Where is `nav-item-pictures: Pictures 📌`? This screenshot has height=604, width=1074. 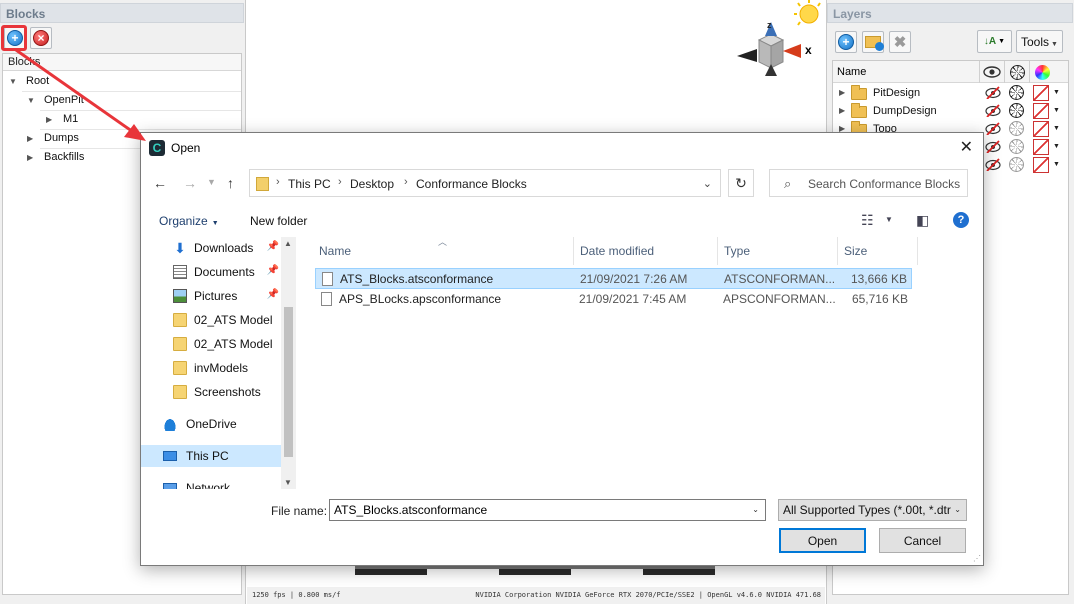 nav-item-pictures: Pictures 📌 is located at coordinates (222, 296).